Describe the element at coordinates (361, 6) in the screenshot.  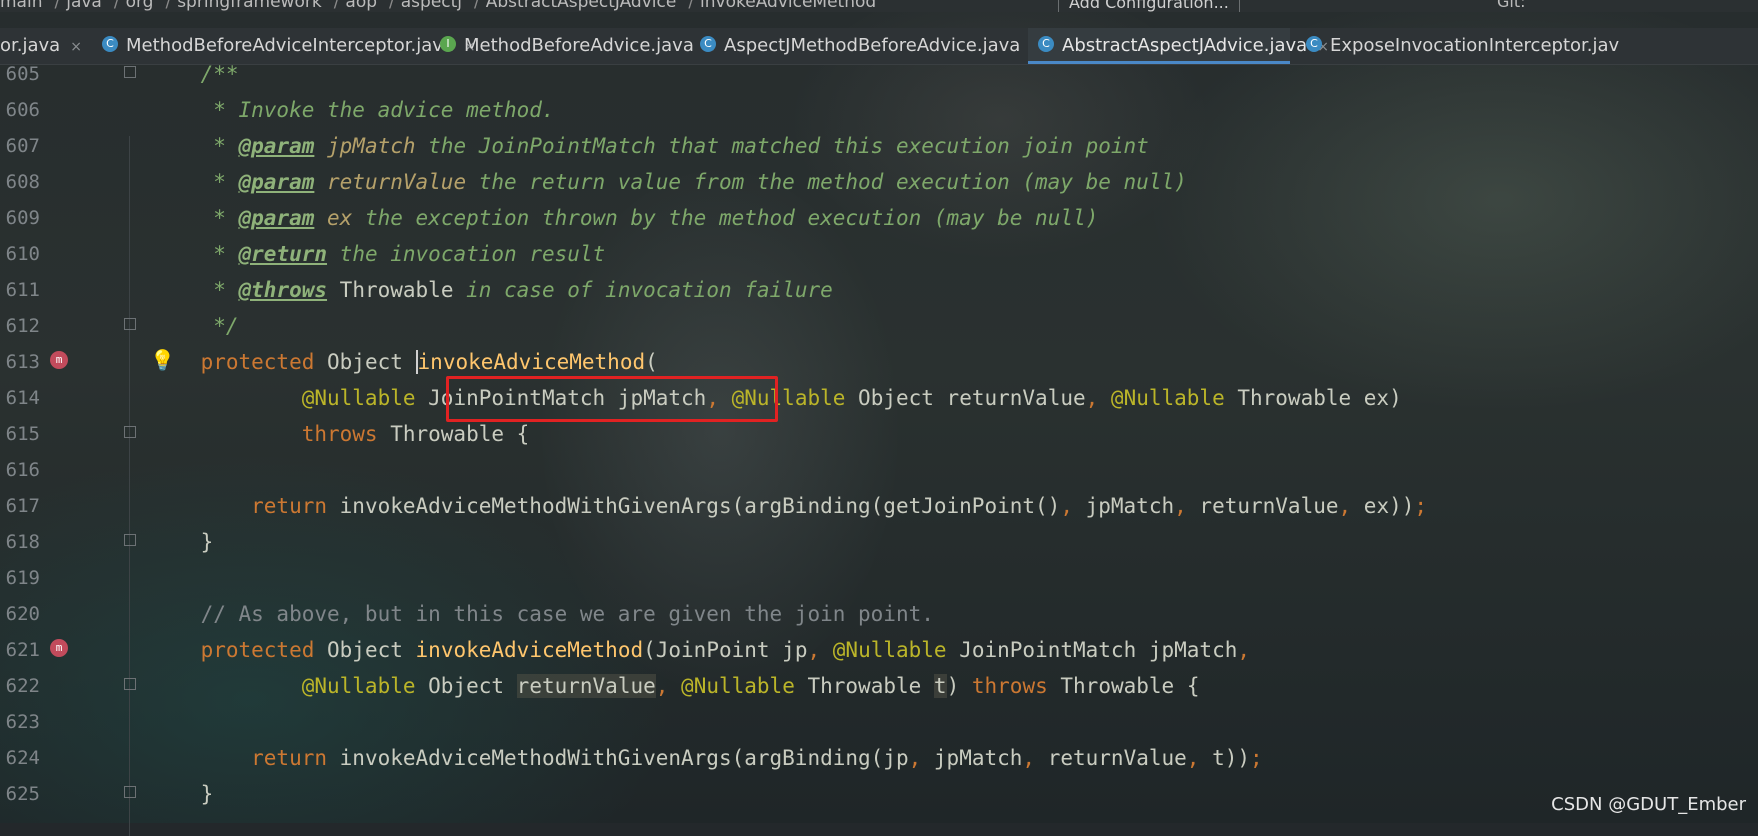
I see `breadcrumb-item: aop` at that location.